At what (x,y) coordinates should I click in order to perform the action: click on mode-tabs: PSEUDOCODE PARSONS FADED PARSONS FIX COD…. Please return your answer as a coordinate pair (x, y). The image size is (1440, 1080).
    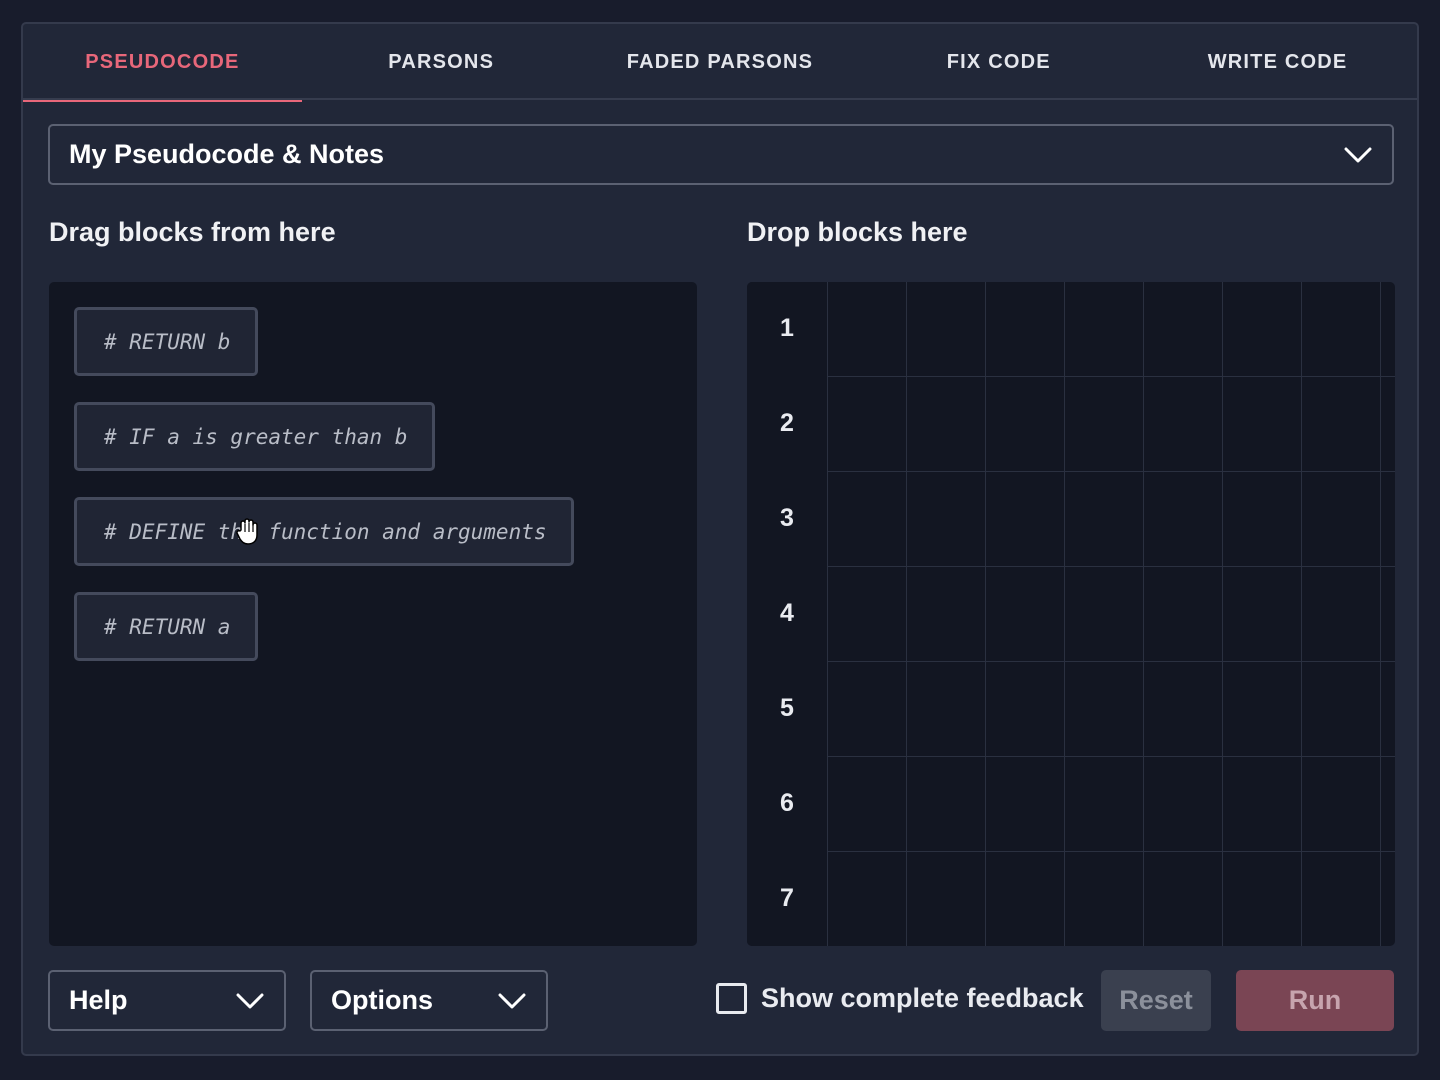
    Looking at the image, I should click on (720, 63).